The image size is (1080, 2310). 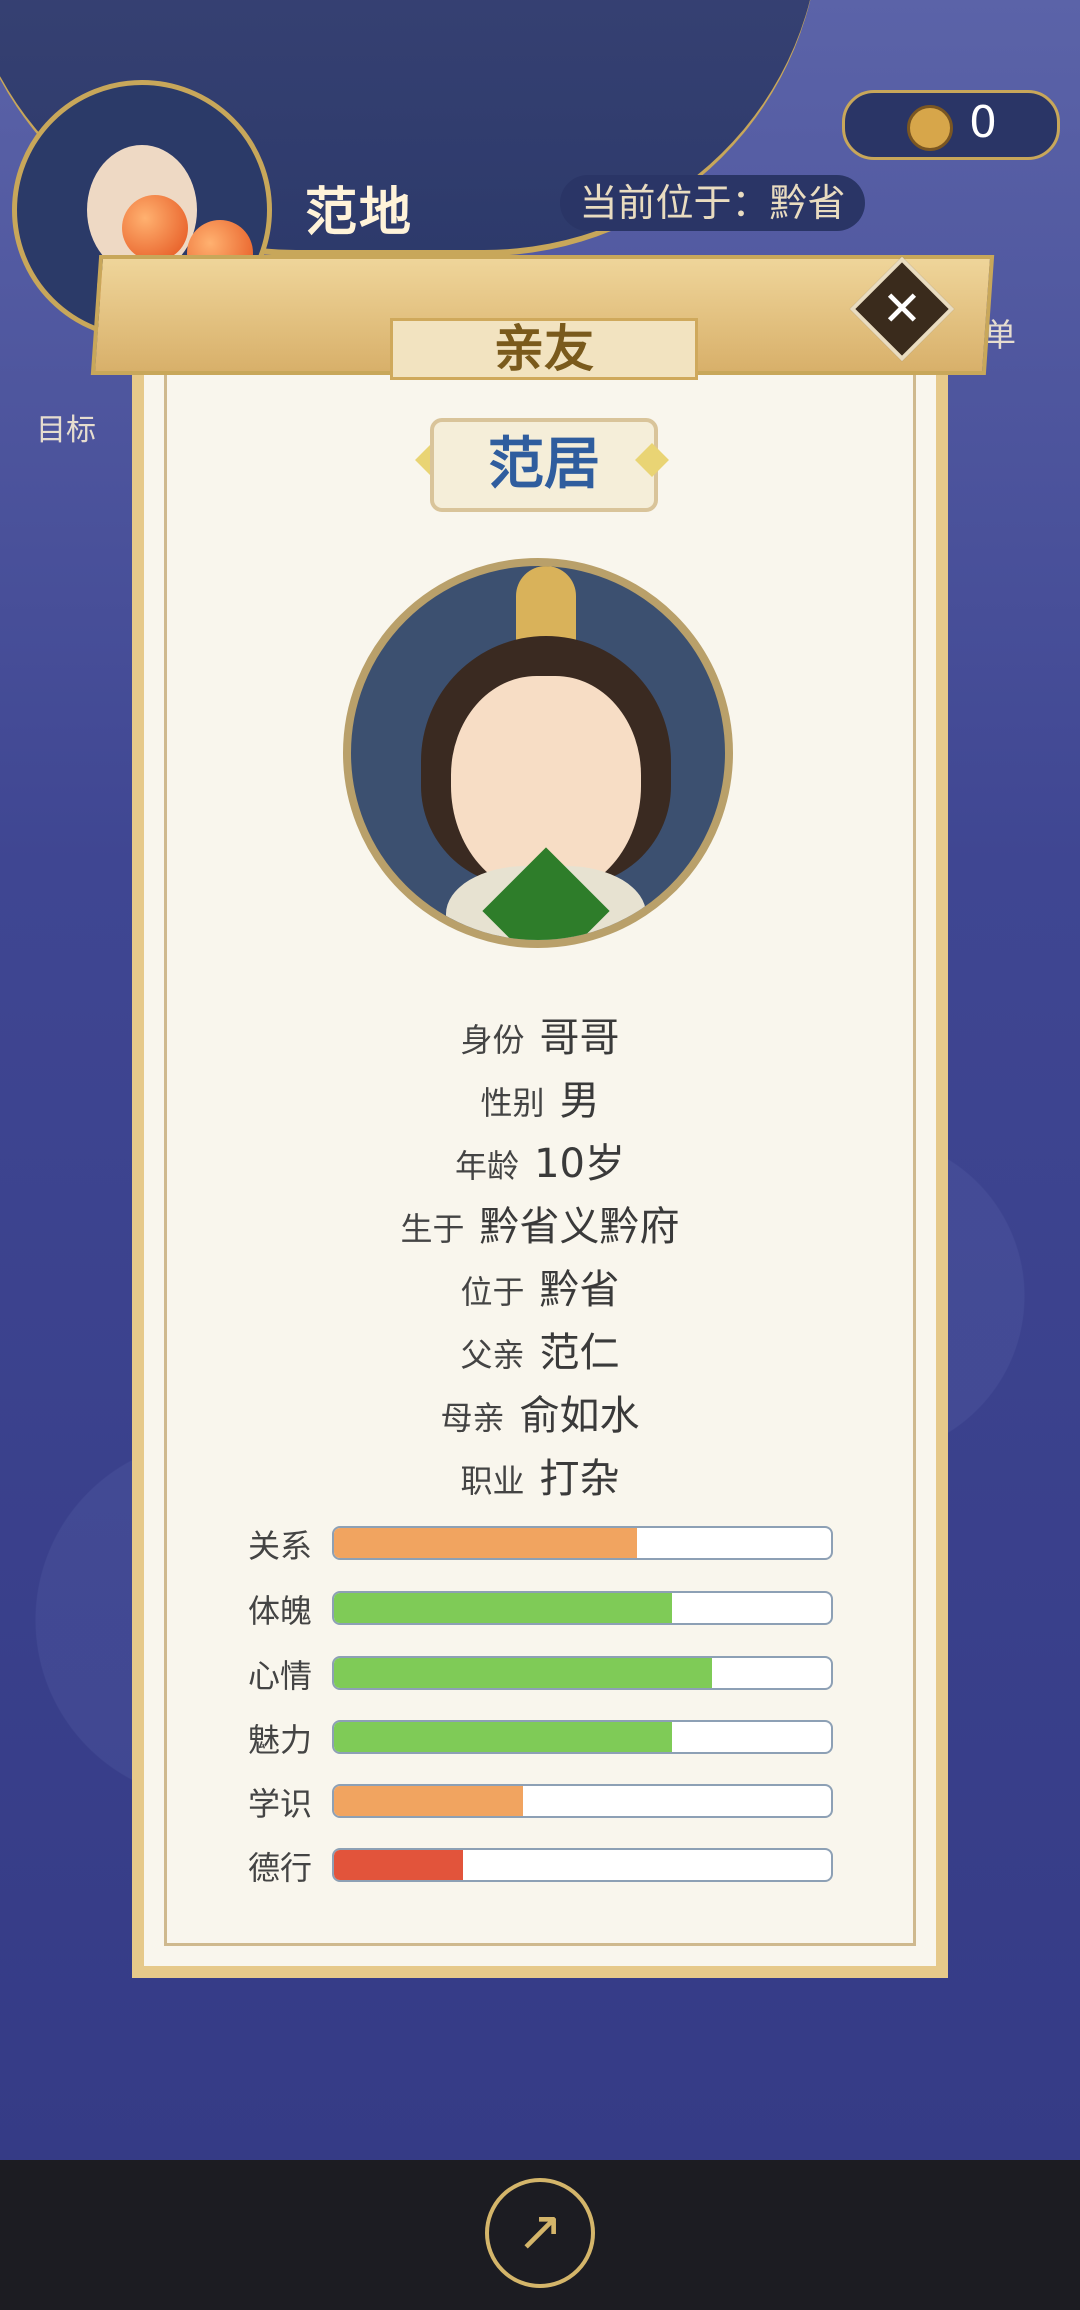 I want to click on info-value: 俞如水, so click(x=579, y=1416).